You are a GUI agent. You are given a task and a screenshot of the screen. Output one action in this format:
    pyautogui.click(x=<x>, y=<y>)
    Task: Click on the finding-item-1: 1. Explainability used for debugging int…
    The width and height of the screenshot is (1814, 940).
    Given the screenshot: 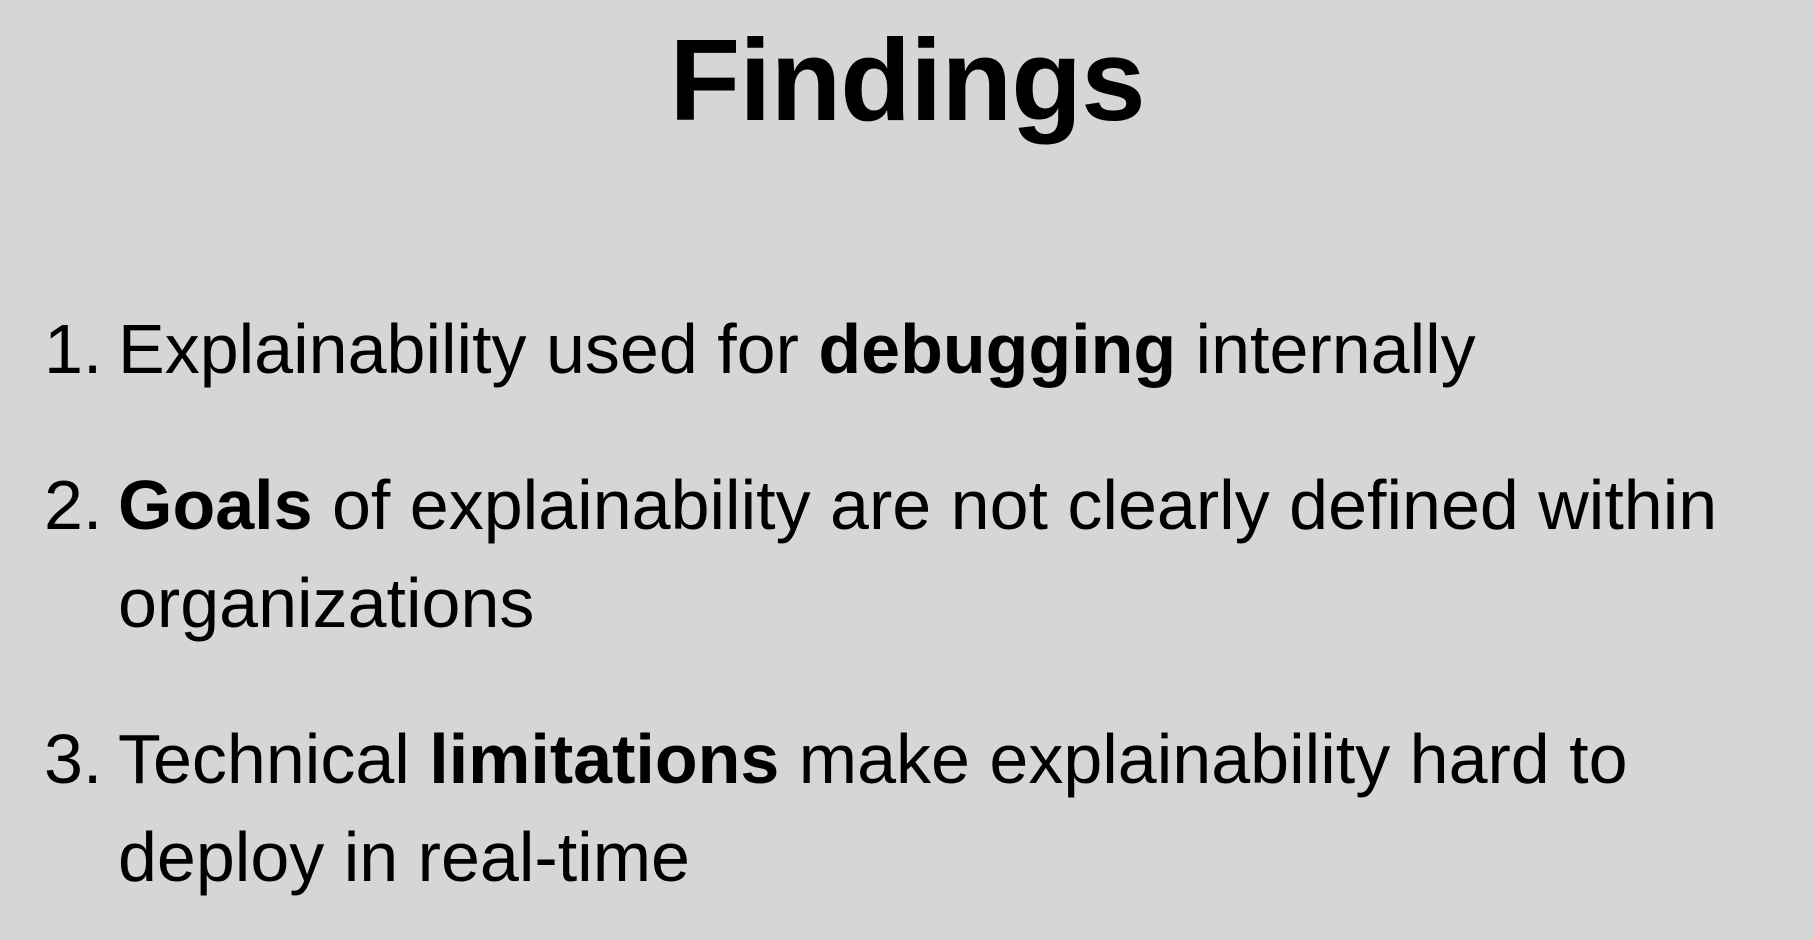 What is the action you would take?
    pyautogui.click(x=914, y=349)
    